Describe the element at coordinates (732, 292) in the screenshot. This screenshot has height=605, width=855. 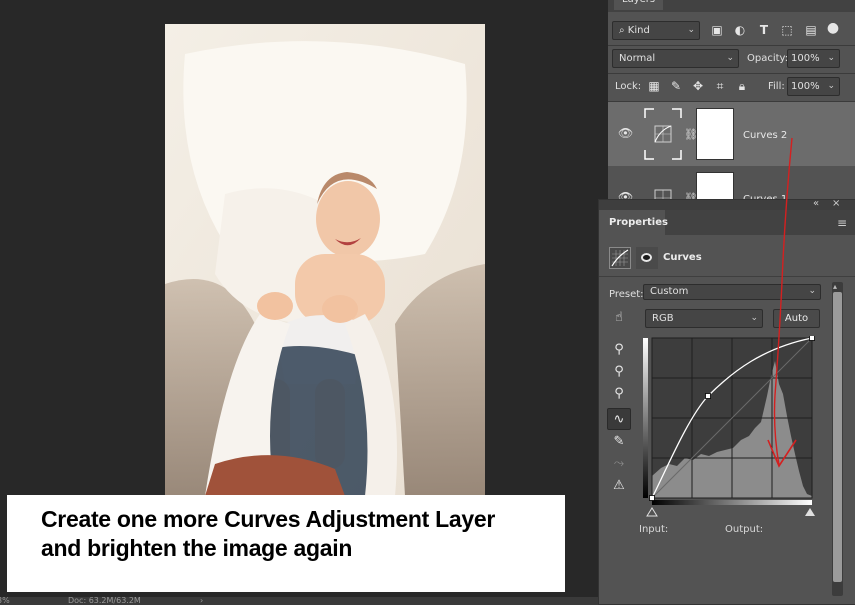
I see `preset-dropdown: Custom ⌄` at that location.